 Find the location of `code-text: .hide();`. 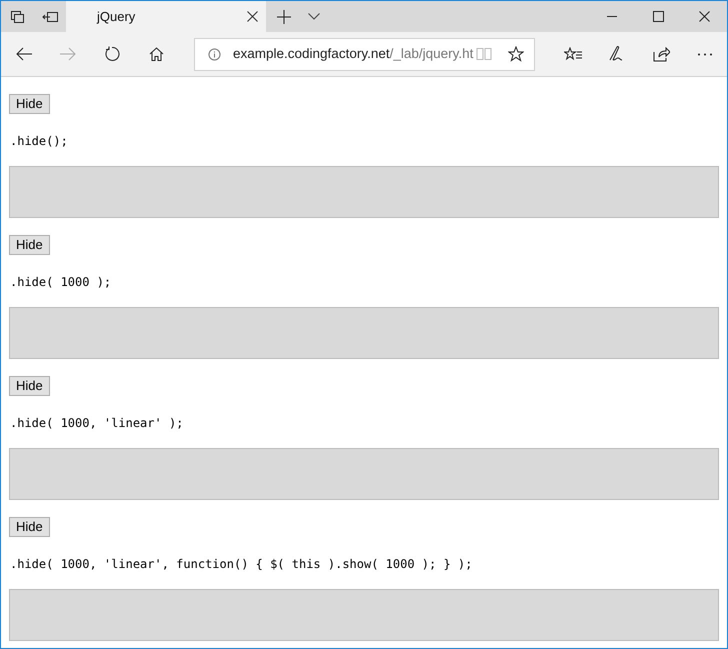

code-text: .hide(); is located at coordinates (39, 141).